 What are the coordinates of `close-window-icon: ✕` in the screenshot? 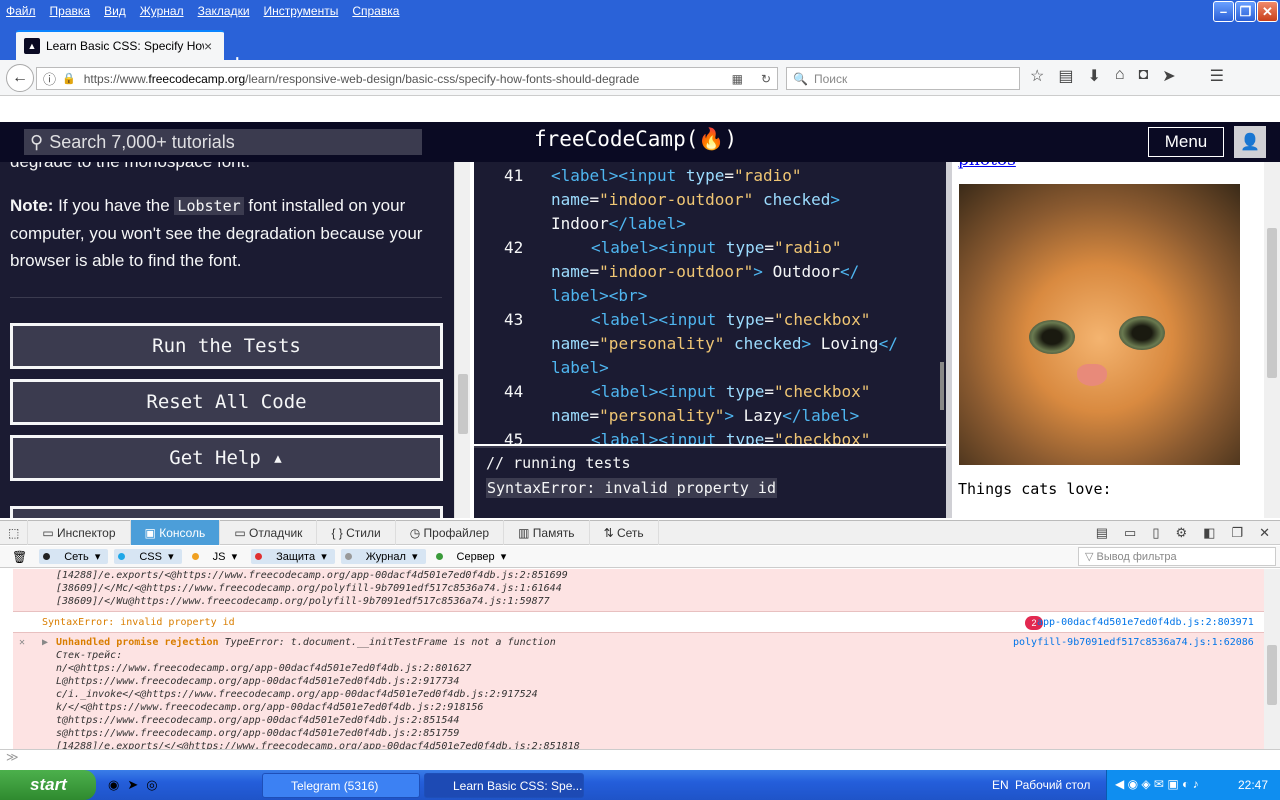 It's located at (1267, 11).